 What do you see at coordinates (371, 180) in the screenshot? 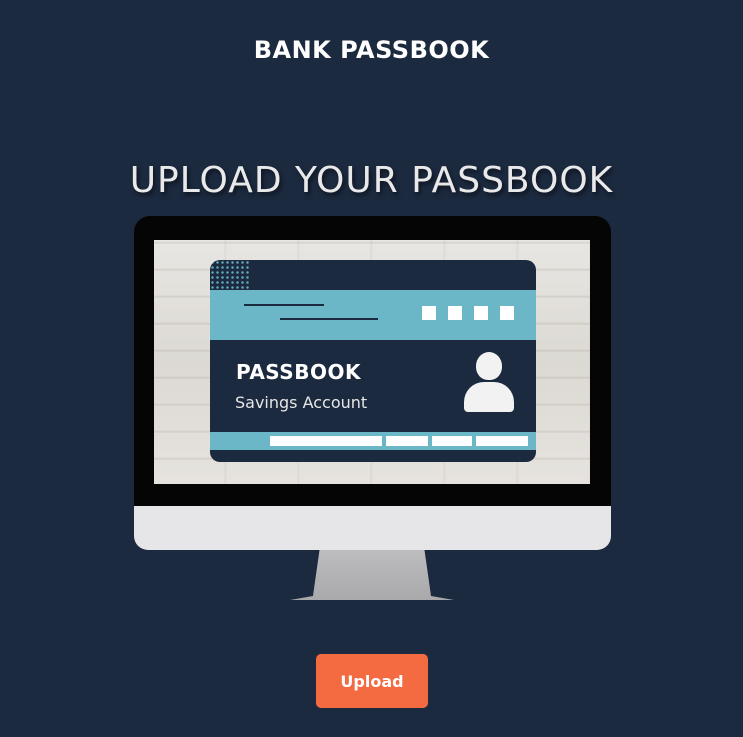
I see `upload-heading: UPLOAD YOUR PASSBOOK` at bounding box center [371, 180].